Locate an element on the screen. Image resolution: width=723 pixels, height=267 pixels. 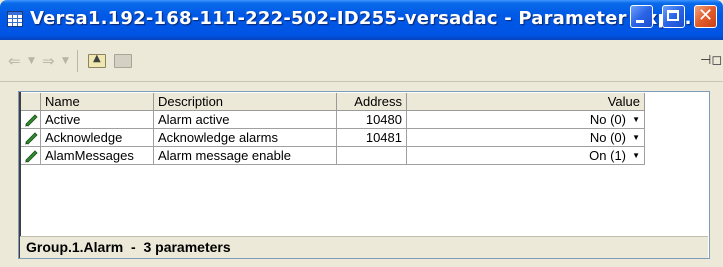
column-header-name: Name is located at coordinates (97, 102).